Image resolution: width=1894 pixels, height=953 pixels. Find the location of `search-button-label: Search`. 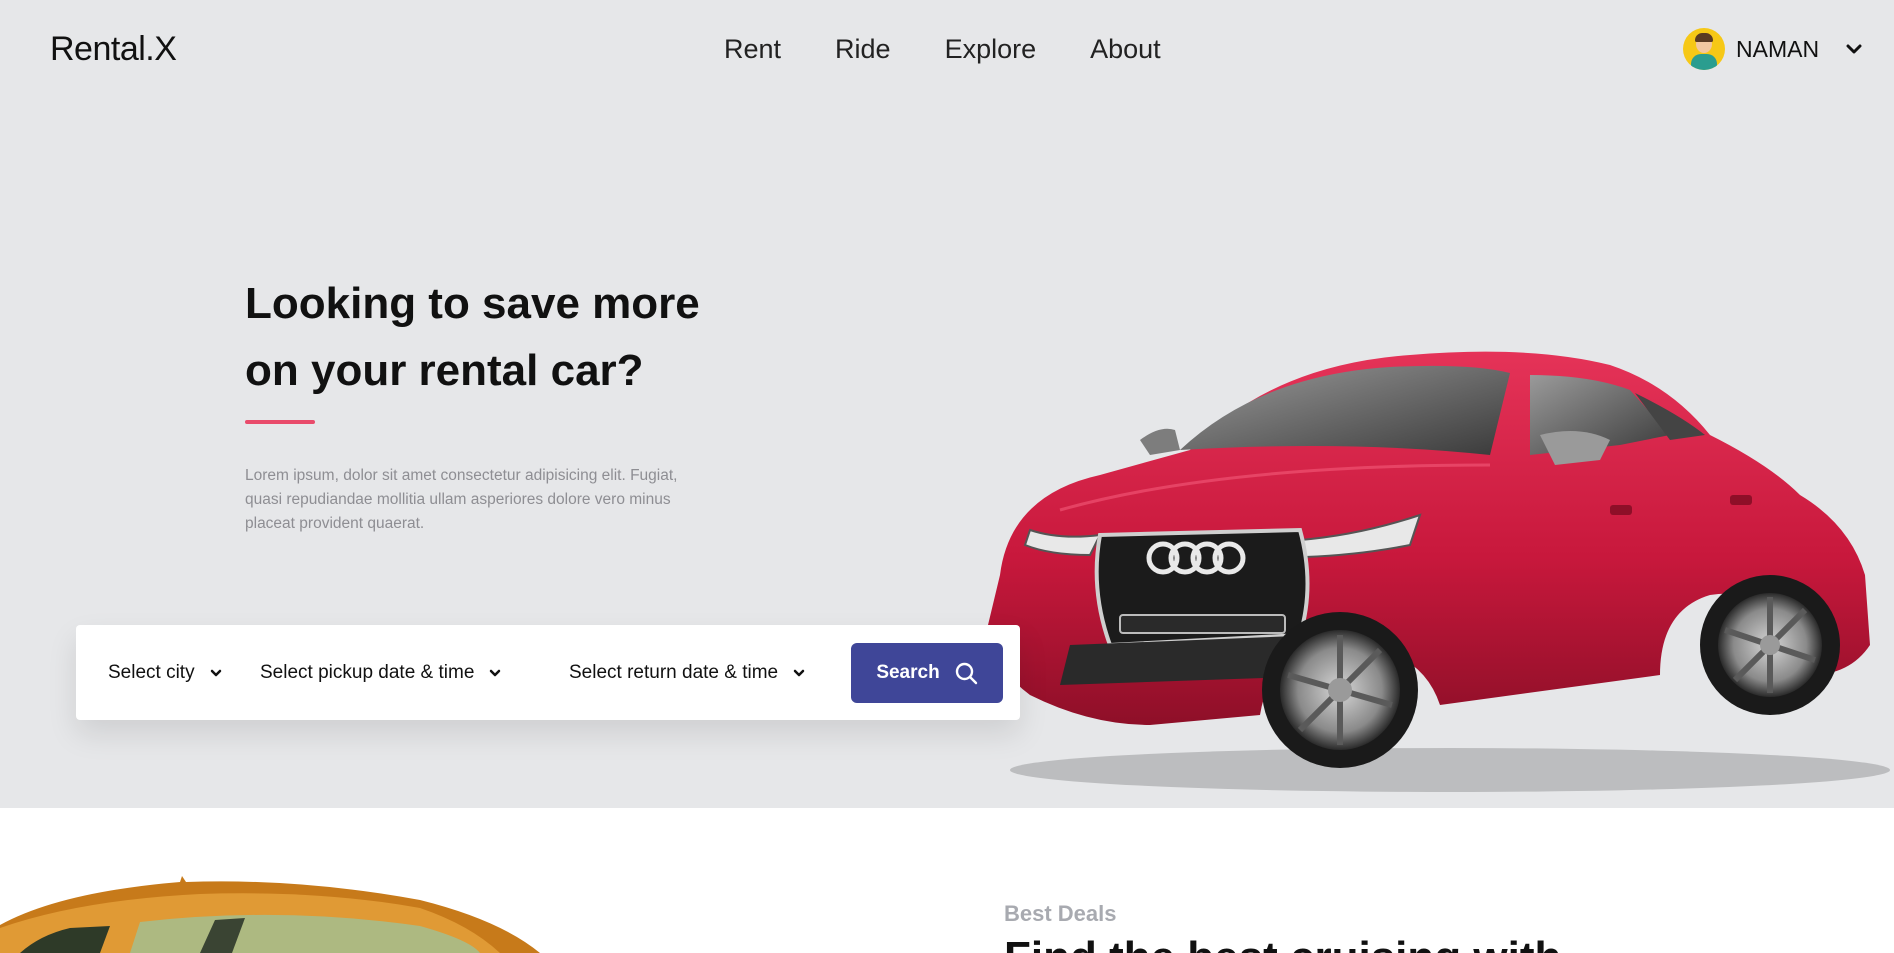

search-button-label: Search is located at coordinates (908, 672).